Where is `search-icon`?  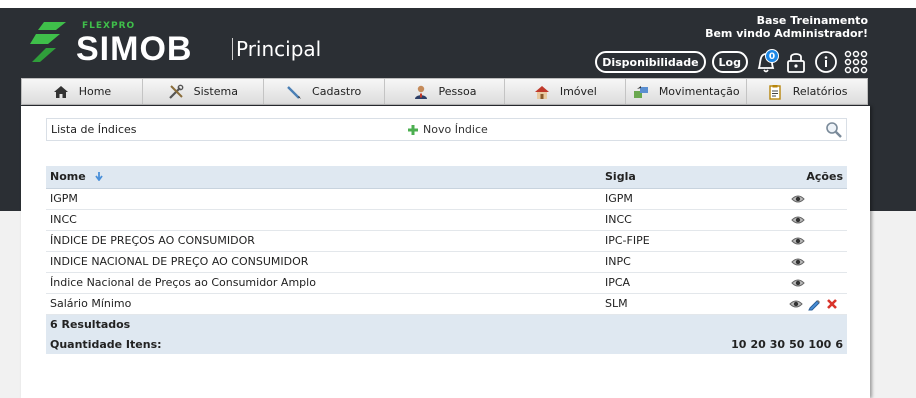 search-icon is located at coordinates (834, 130).